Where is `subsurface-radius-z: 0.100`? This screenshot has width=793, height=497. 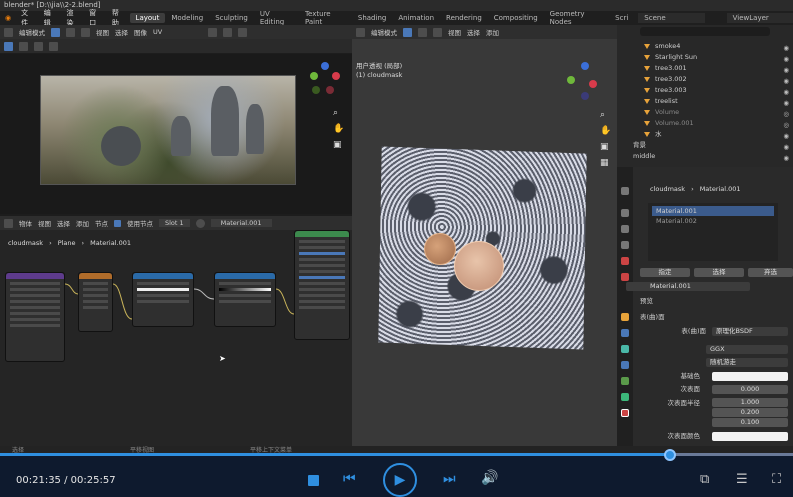
subsurface-radius-z: 0.100 is located at coordinates (750, 422).